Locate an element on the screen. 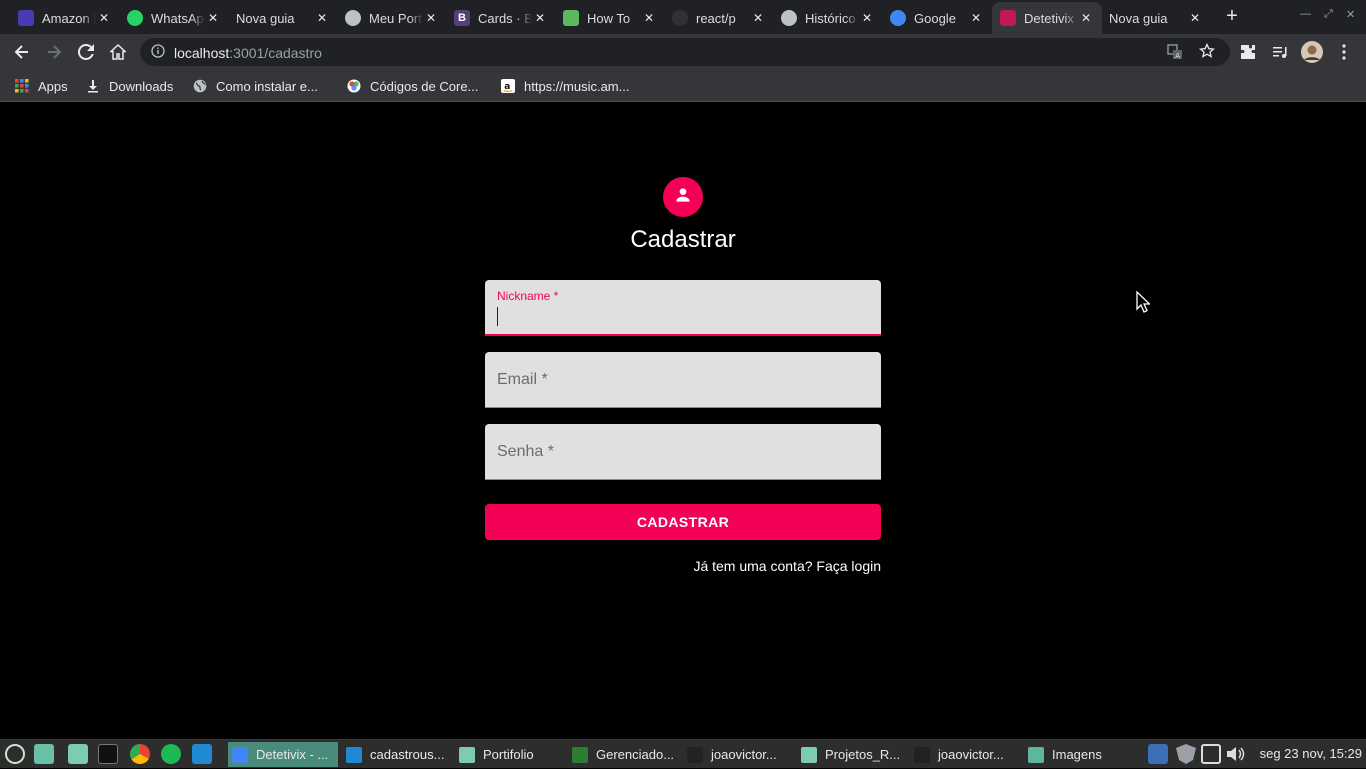 This screenshot has height=769, width=1366. person-icon is located at coordinates (683, 197).